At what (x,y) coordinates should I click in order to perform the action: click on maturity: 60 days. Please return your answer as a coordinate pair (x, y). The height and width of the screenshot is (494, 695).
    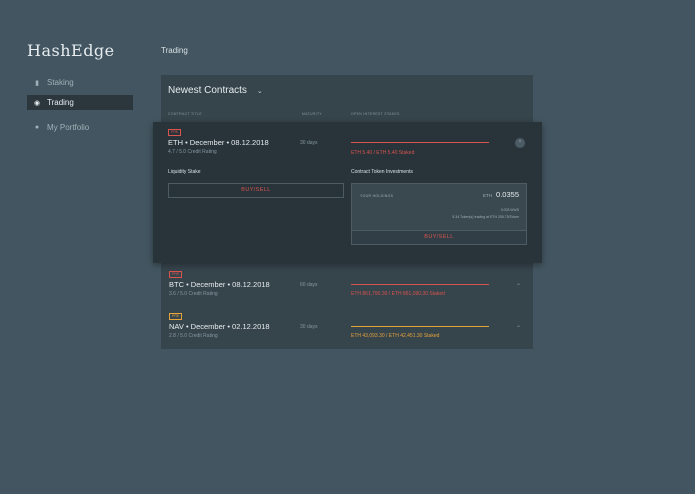
    Looking at the image, I should click on (309, 285).